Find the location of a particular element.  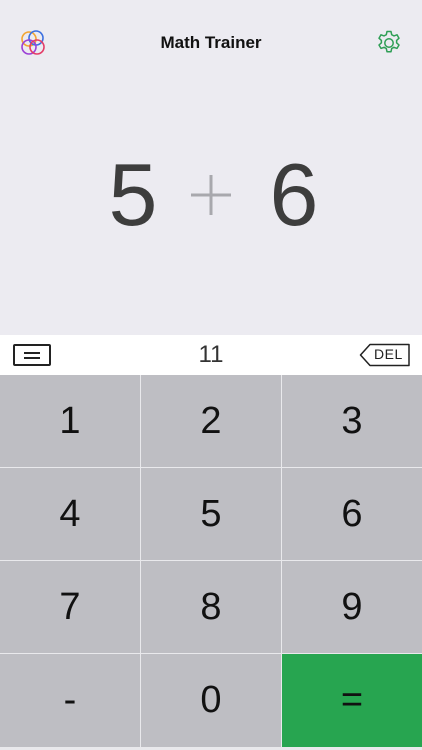

plus-icon is located at coordinates (211, 195).